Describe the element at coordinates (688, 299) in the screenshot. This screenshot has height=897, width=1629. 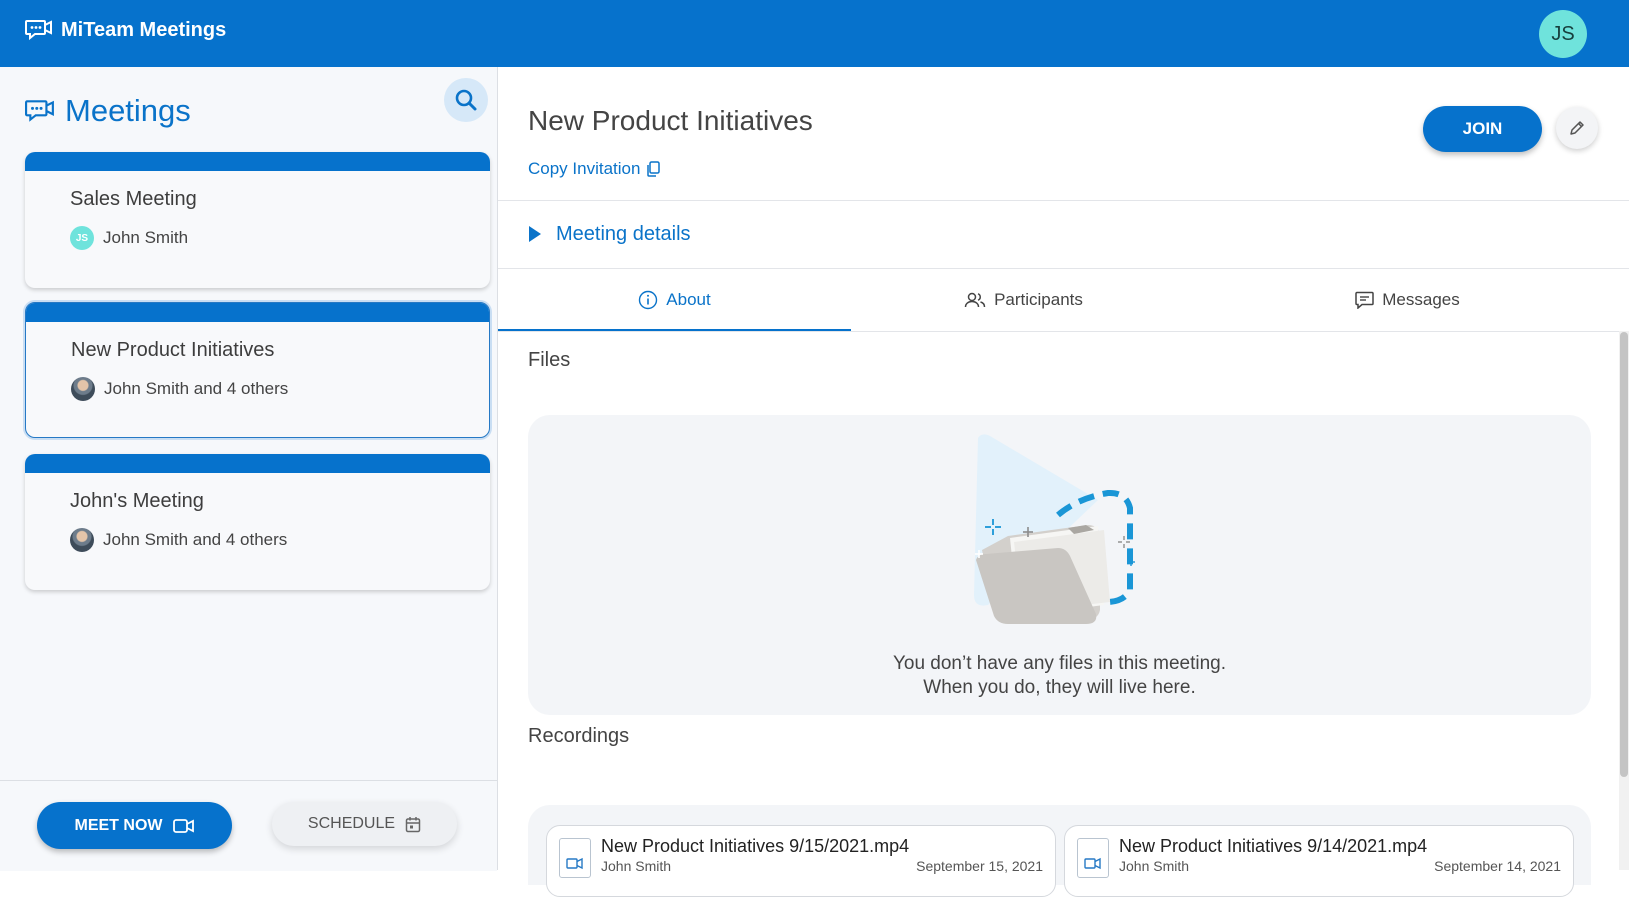
I see `tab-label: About` at that location.